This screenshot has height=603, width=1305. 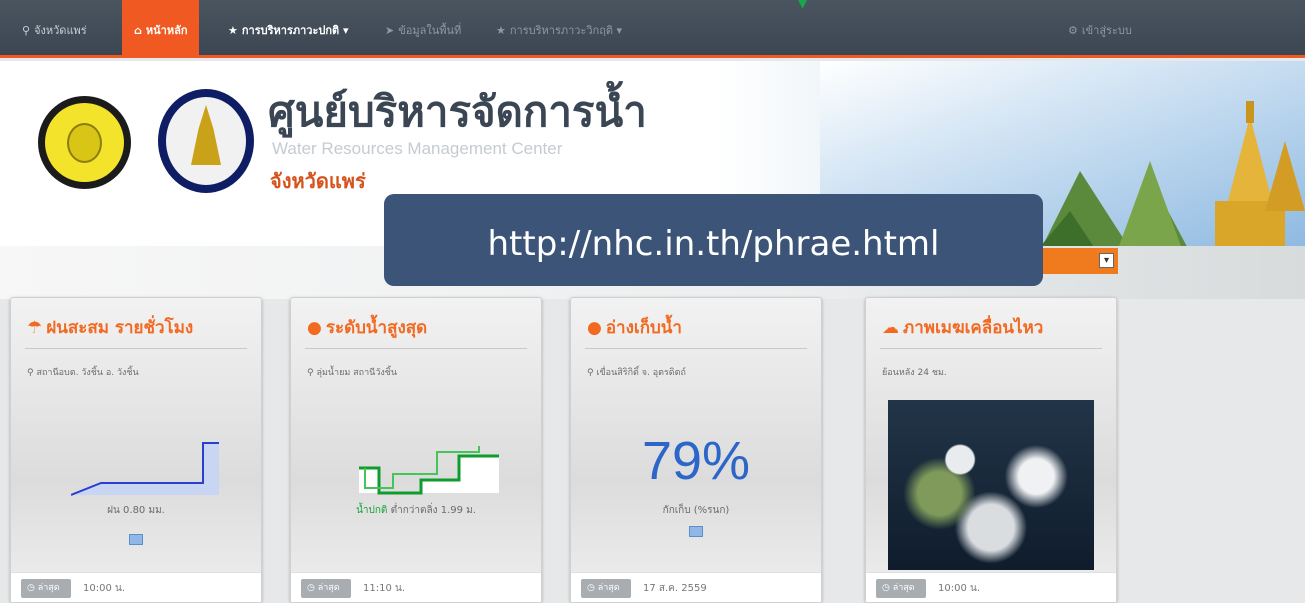 I want to click on province-select: ▾, so click(x=1079, y=261).